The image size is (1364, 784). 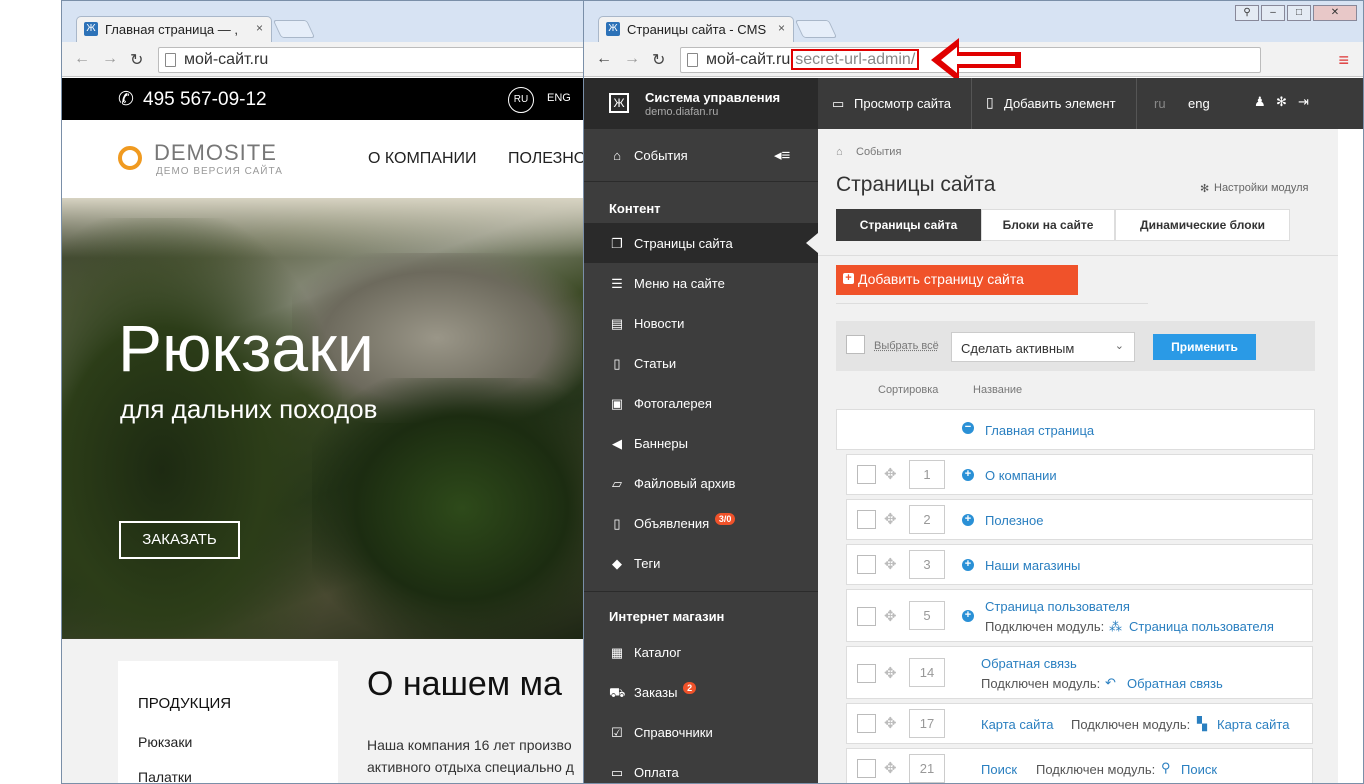 What do you see at coordinates (1261, 188) in the screenshot?
I see `module-settings-link: Настройки модуля` at bounding box center [1261, 188].